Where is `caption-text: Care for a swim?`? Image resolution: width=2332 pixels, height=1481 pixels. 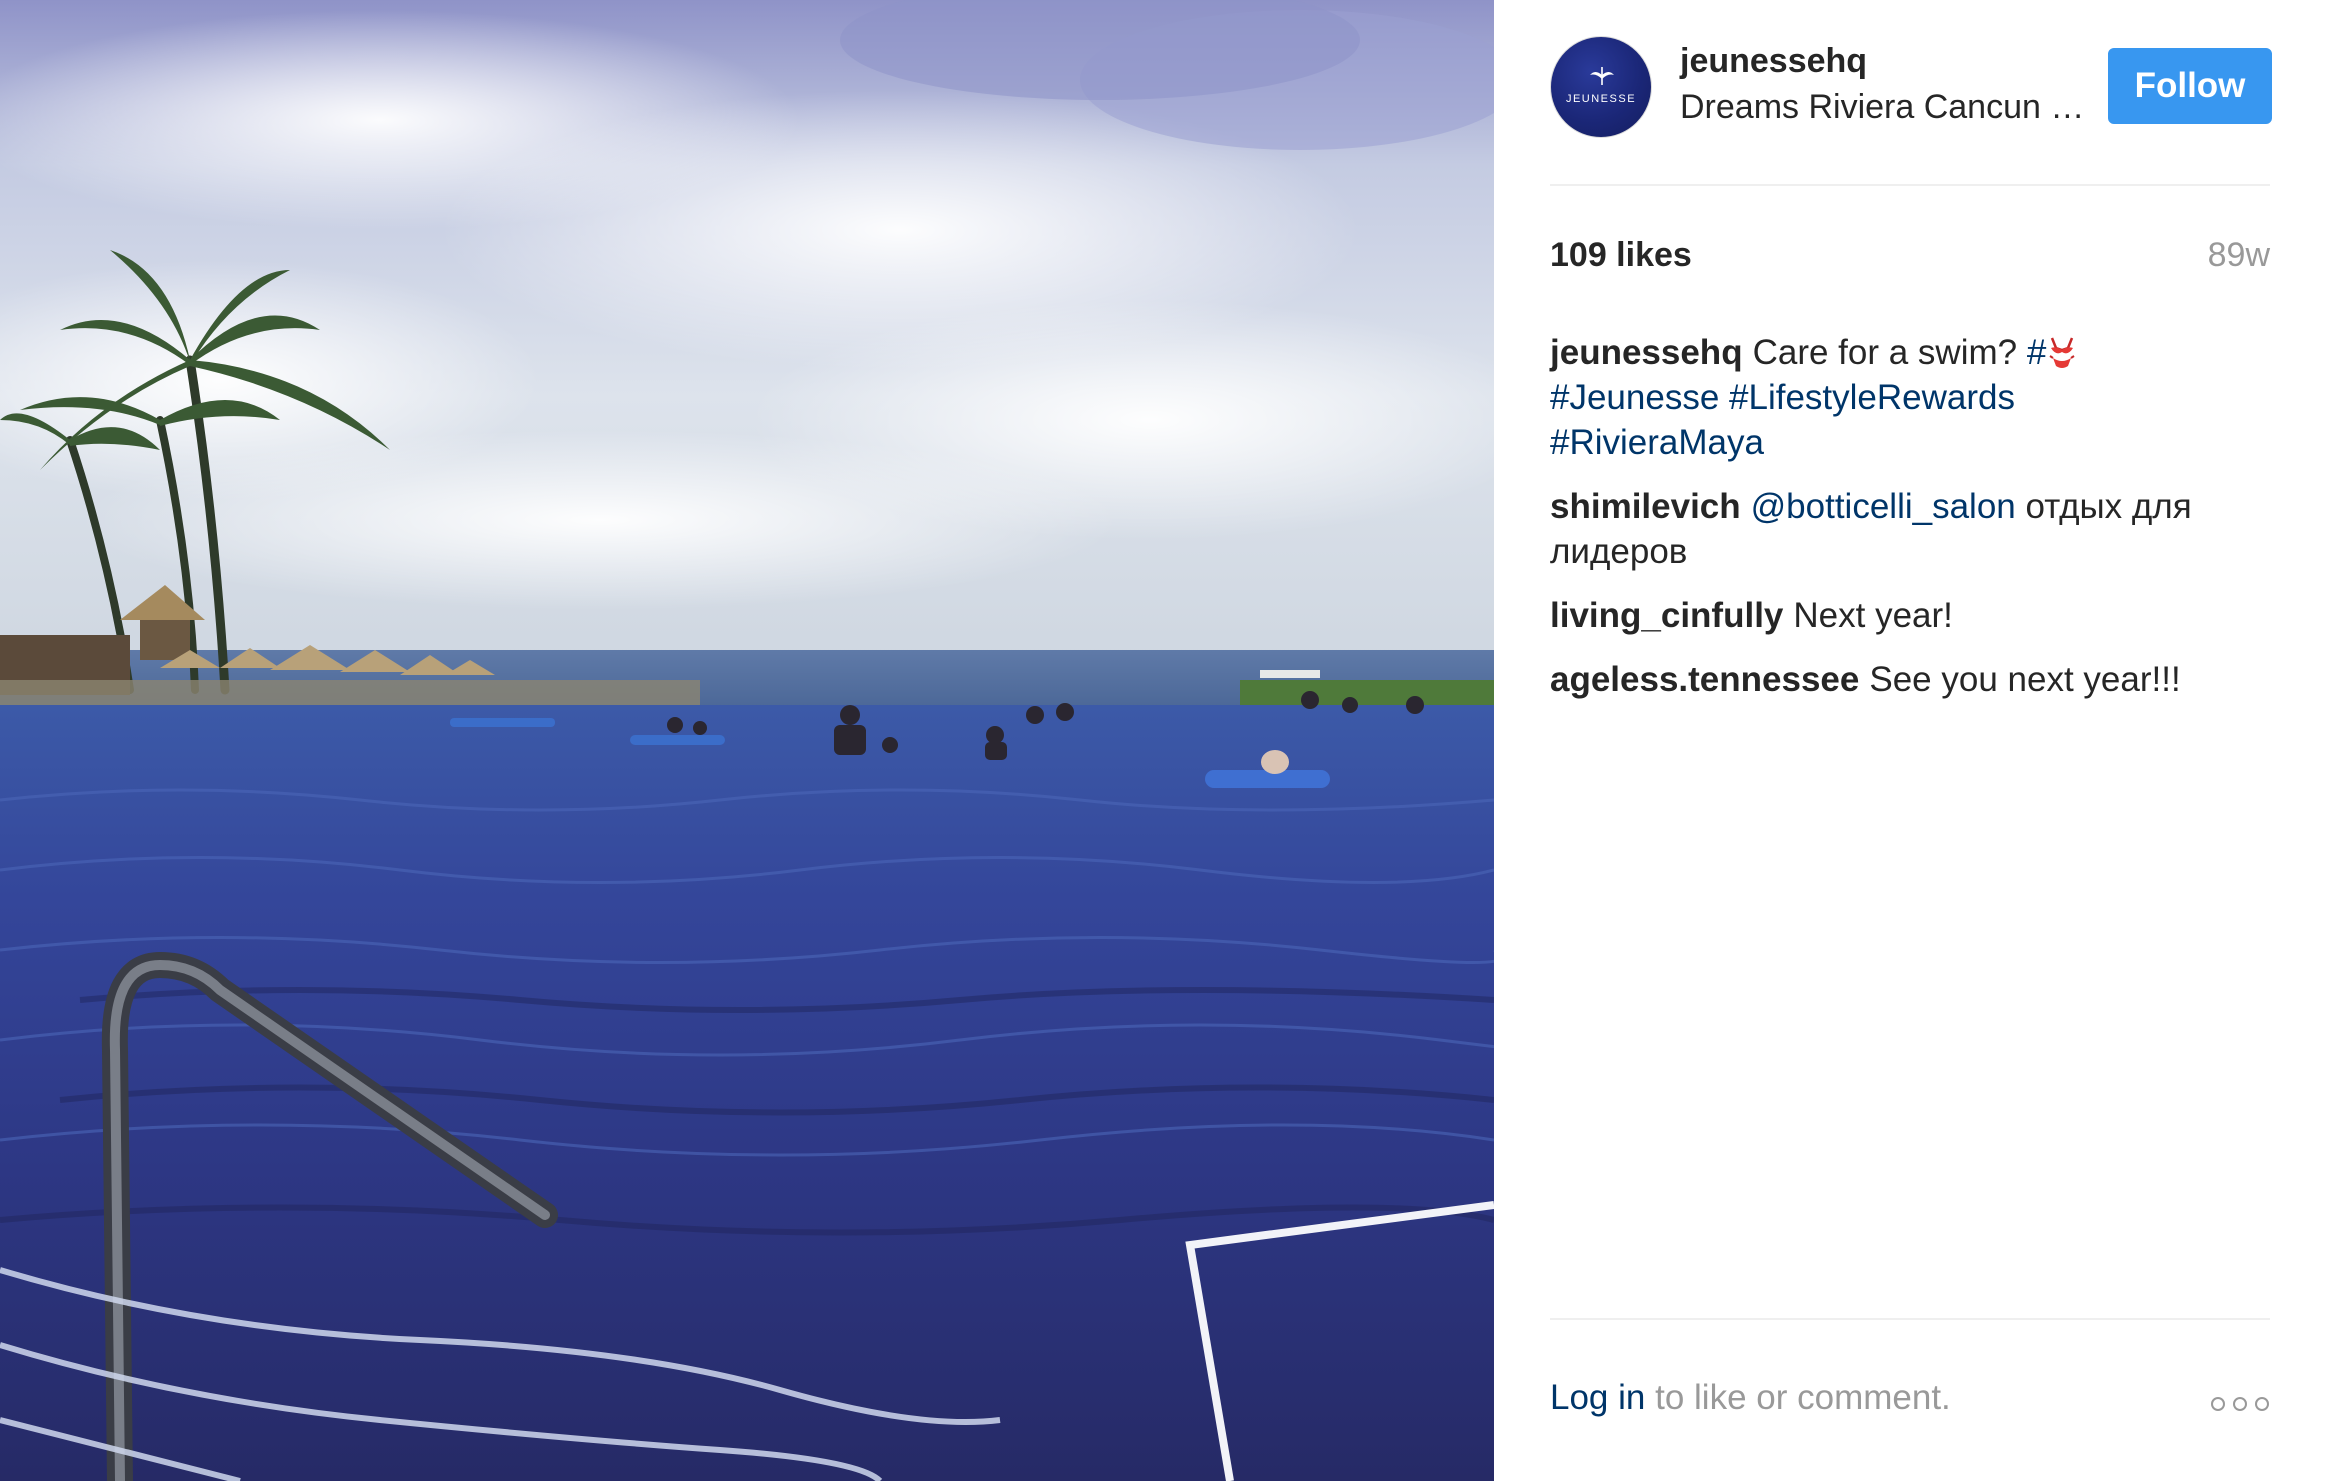
caption-text: Care for a swim? is located at coordinates (1885, 352).